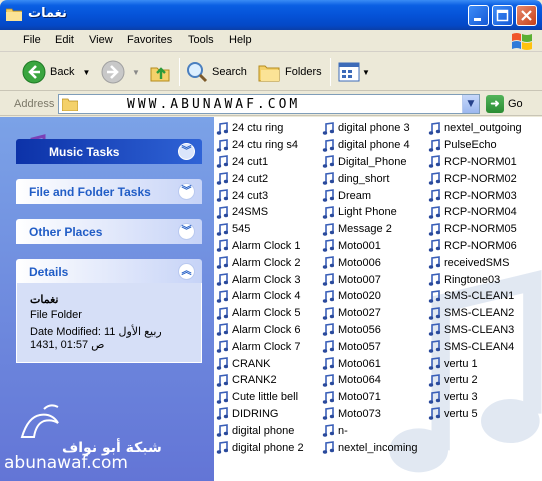 This screenshot has width=542, height=481. What do you see at coordinates (149, 40) in the screenshot?
I see `menu-favorites: Favorites` at bounding box center [149, 40].